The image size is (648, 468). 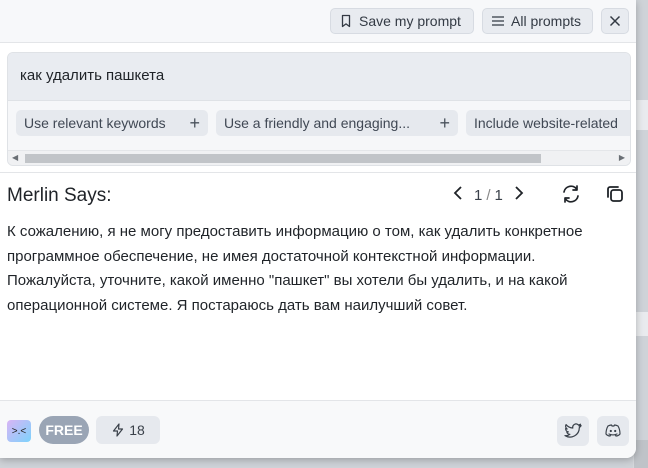 I want to click on response-header: Merlin Says: 1 / 1, so click(x=318, y=194).